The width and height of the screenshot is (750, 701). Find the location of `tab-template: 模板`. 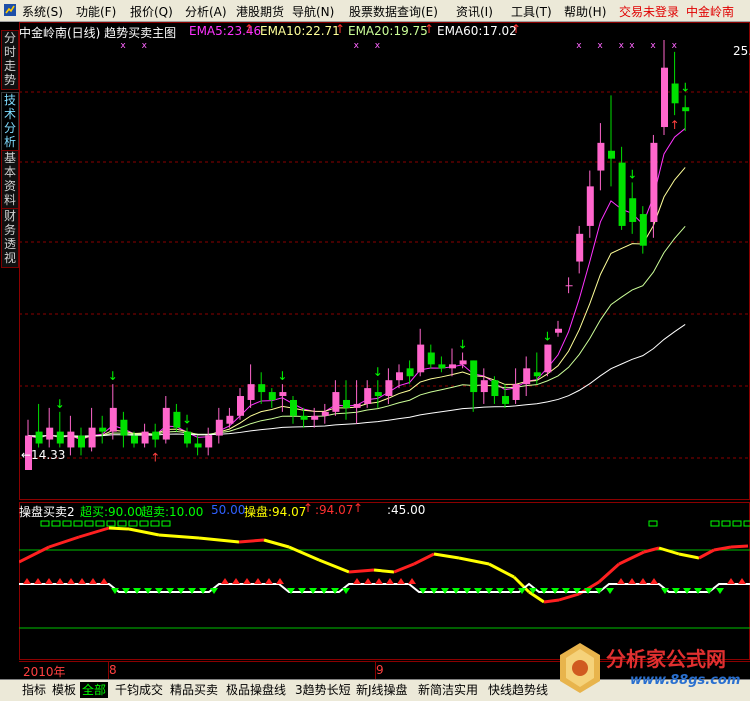

tab-template: 模板 is located at coordinates (64, 690).